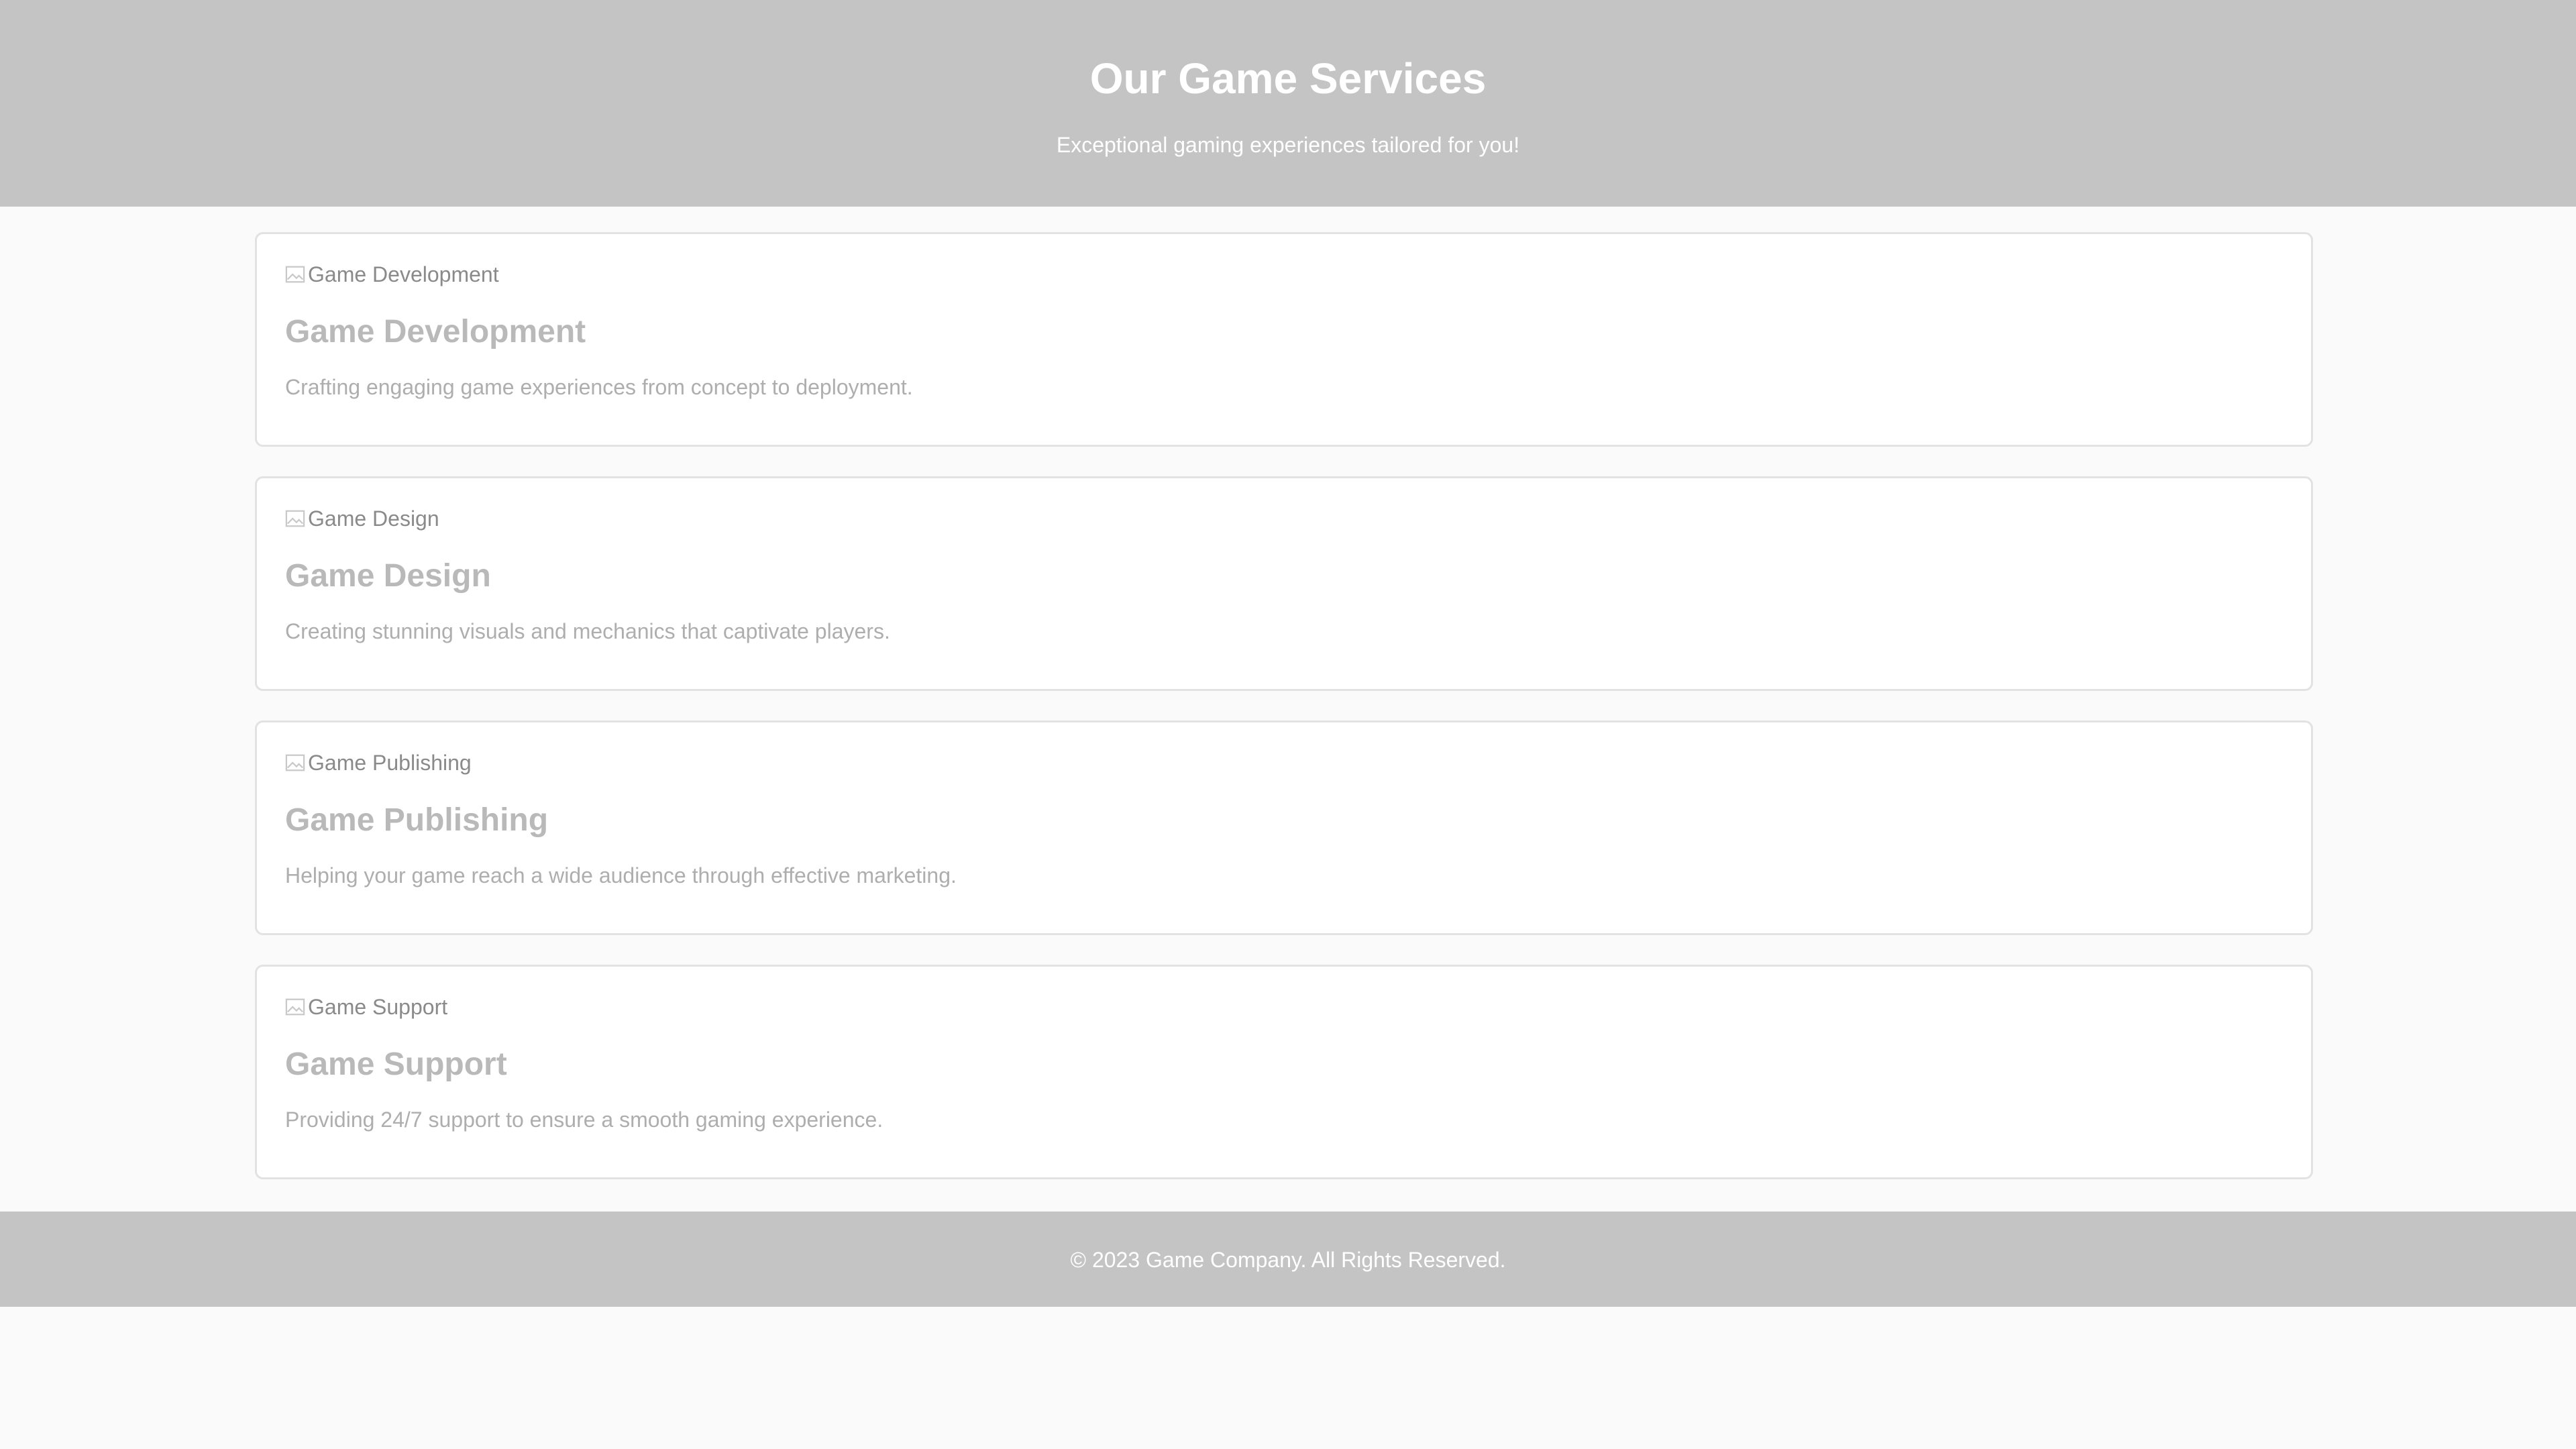 The width and height of the screenshot is (2576, 1449). I want to click on service-title: Game Design, so click(388, 576).